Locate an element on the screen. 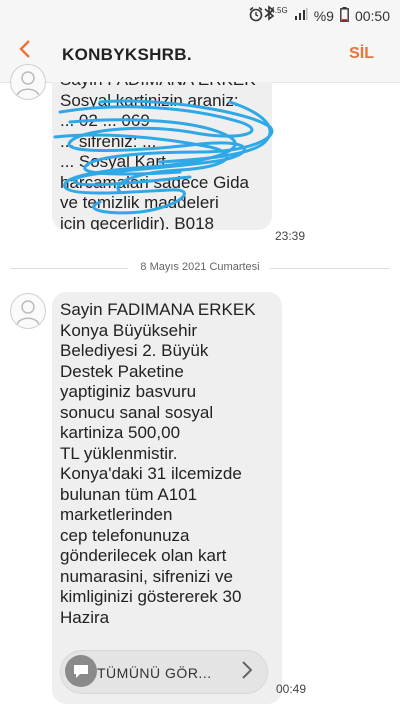 Image resolution: width=400 pixels, height=711 pixels. person-icon is located at coordinates (28, 313).